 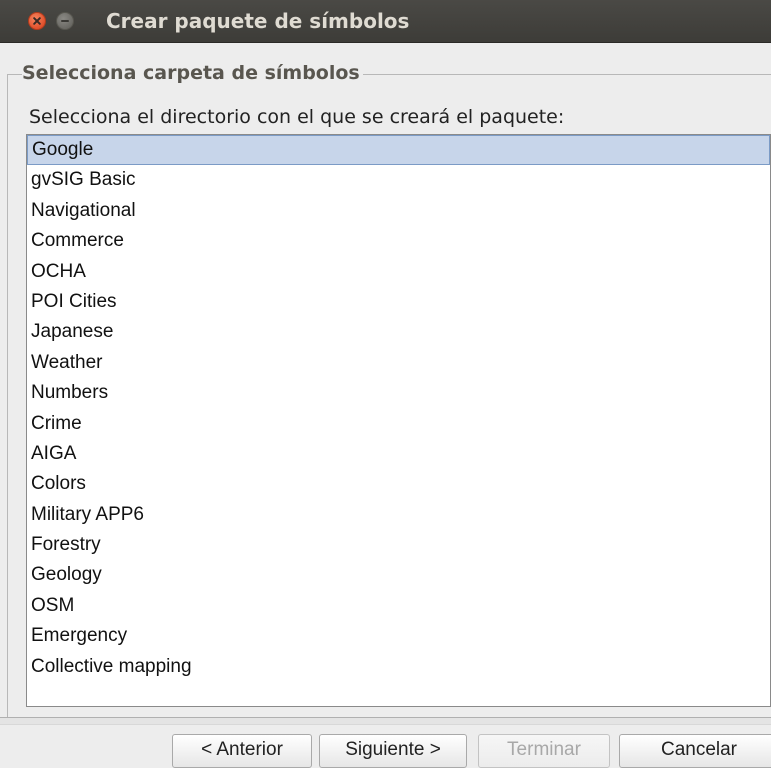 I want to click on list-item: Weather, so click(x=398, y=363).